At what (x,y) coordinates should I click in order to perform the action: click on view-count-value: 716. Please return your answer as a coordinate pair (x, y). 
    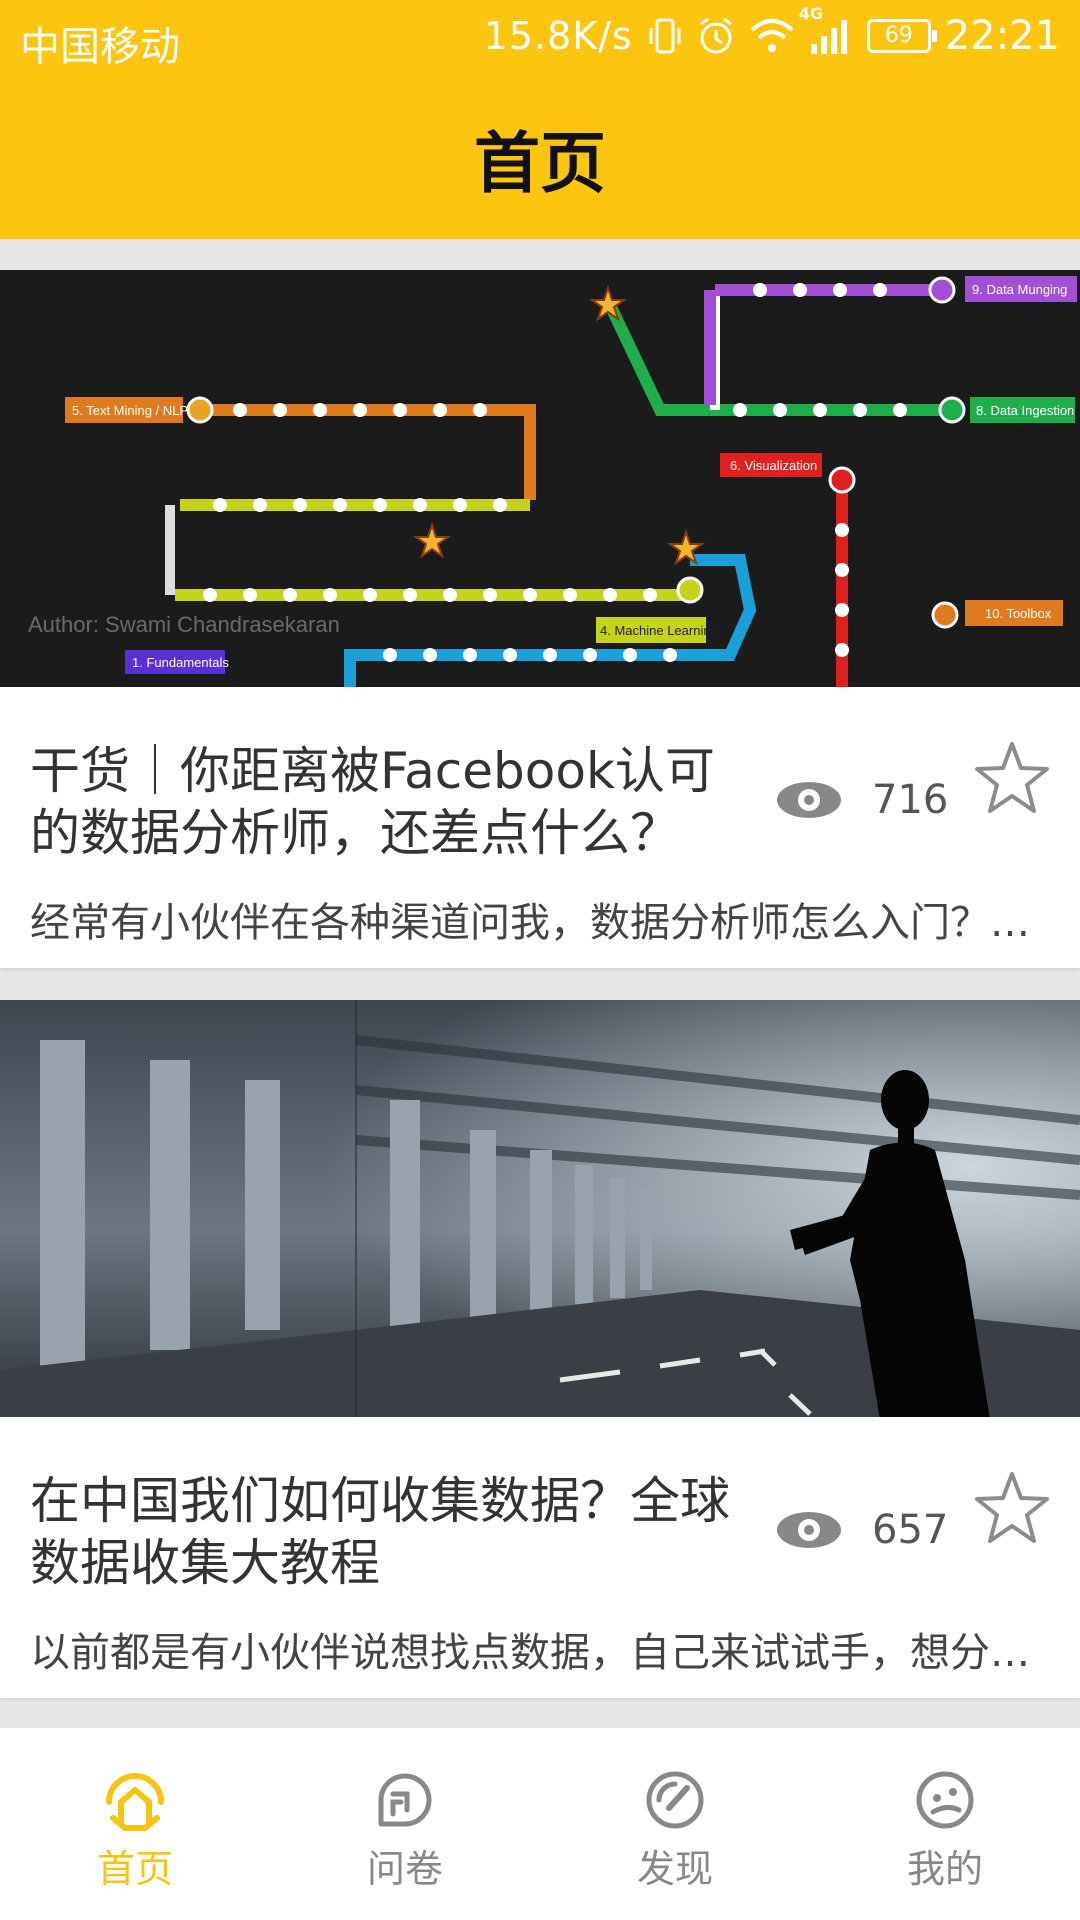
    Looking at the image, I should click on (910, 800).